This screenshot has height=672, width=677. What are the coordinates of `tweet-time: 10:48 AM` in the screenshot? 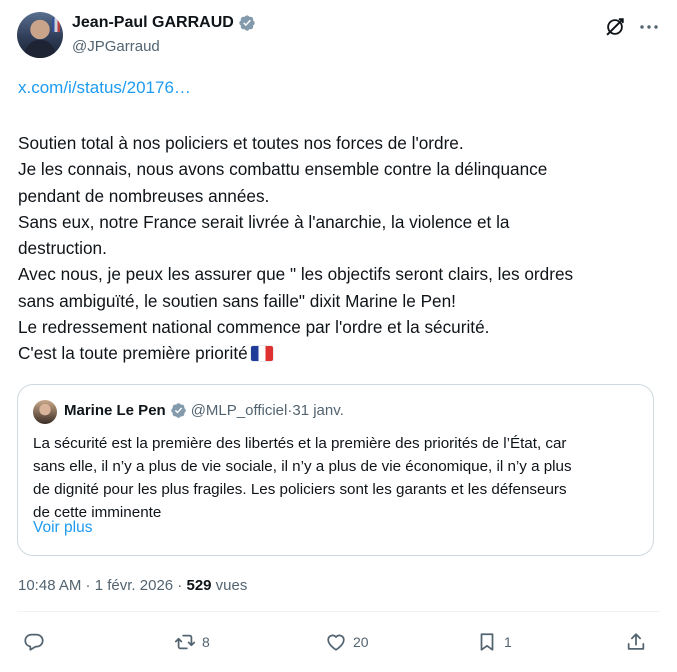 It's located at (49, 585).